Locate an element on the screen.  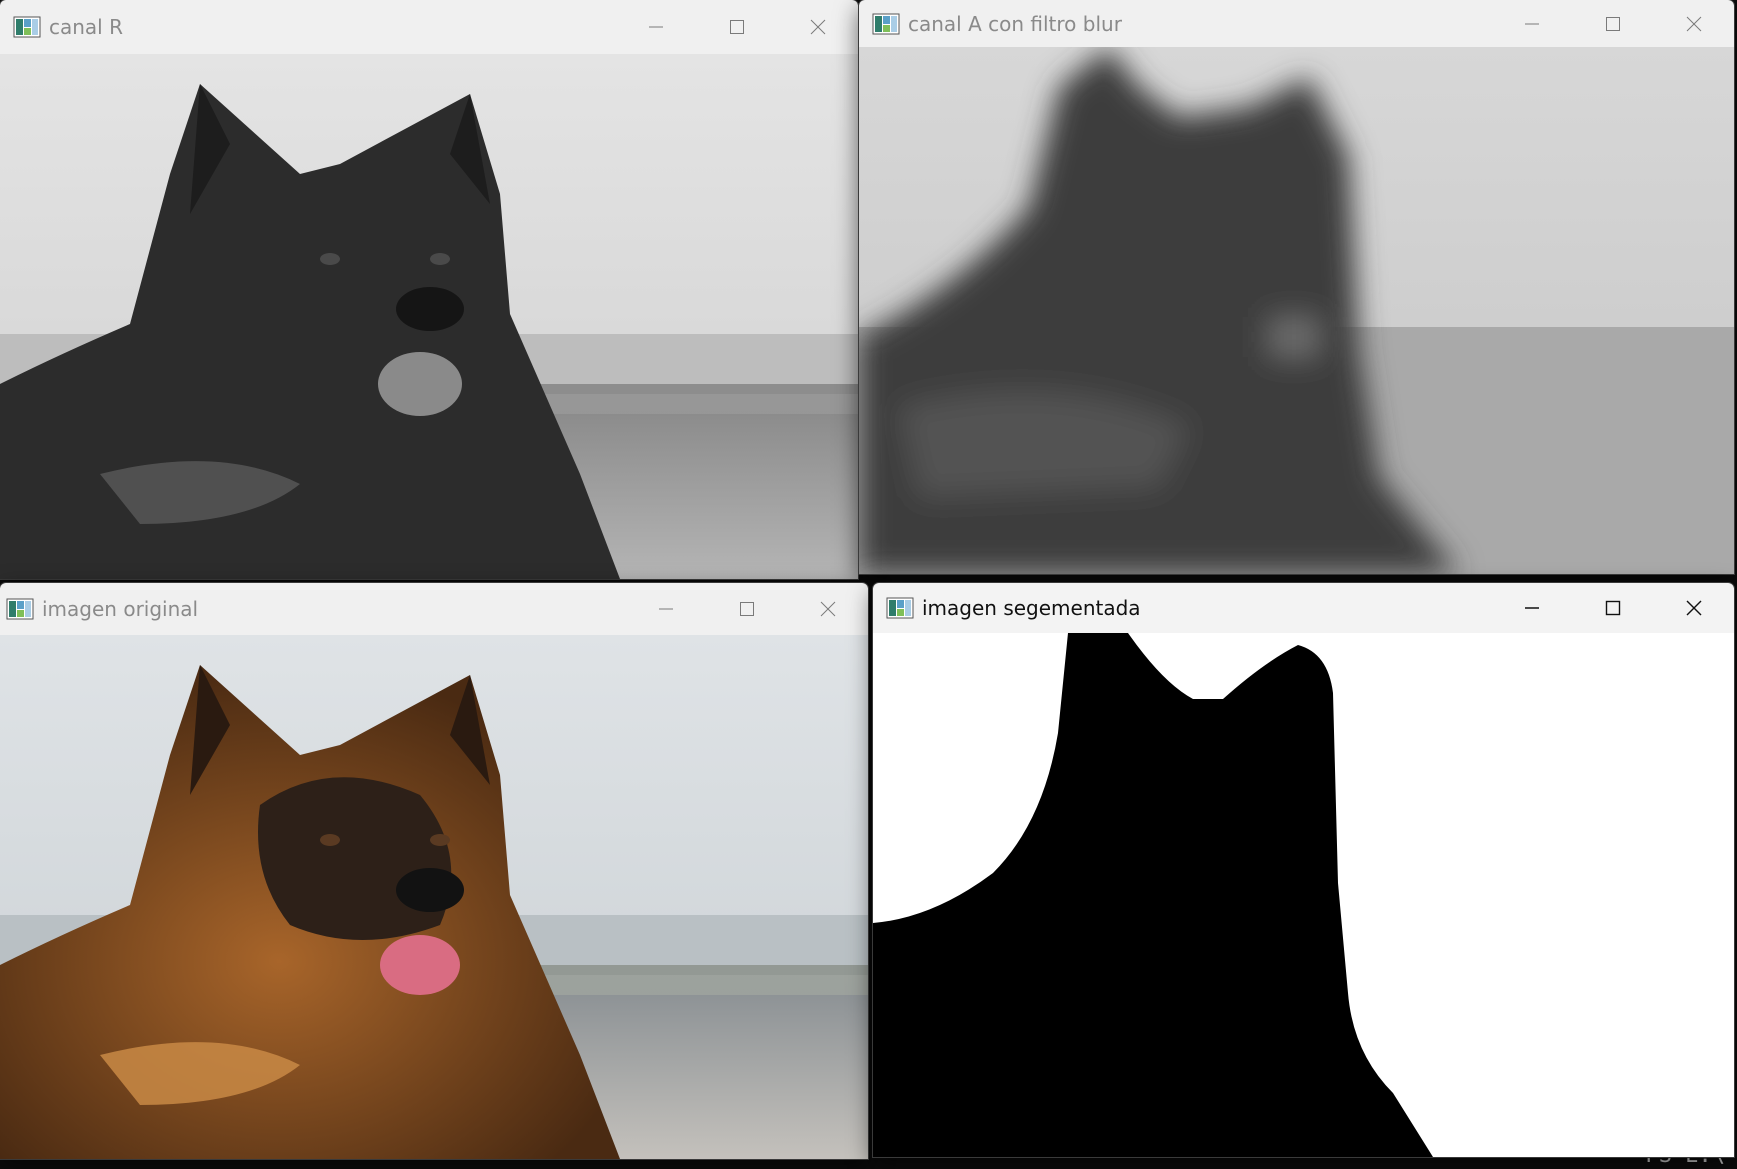
window-title: imagen segementada is located at coordinates (1031, 608).